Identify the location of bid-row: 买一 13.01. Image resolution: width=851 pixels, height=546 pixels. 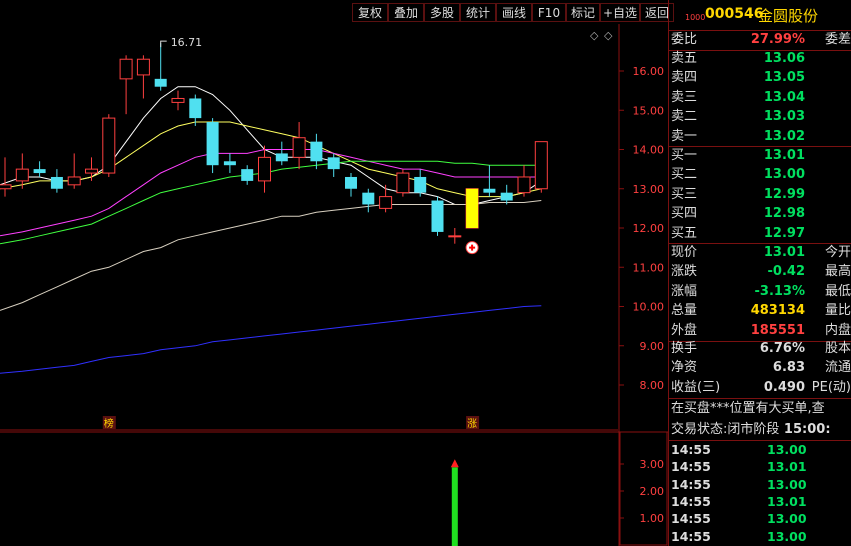
(761, 156).